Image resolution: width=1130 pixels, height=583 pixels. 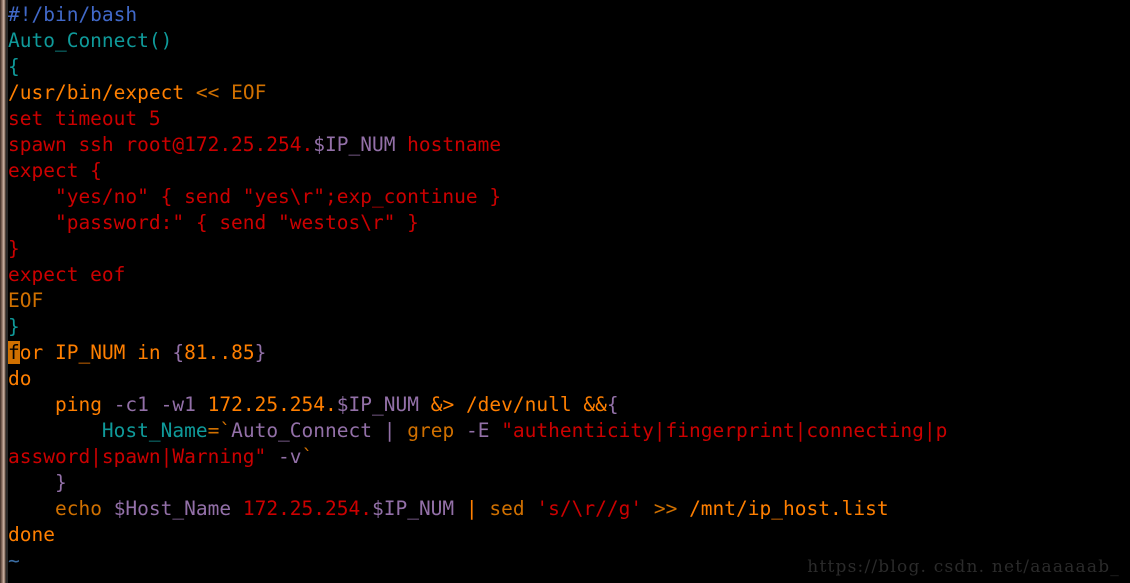 What do you see at coordinates (963, 567) in the screenshot?
I see `watermark-text: https://blog. csdn. net/aaaaaab_` at bounding box center [963, 567].